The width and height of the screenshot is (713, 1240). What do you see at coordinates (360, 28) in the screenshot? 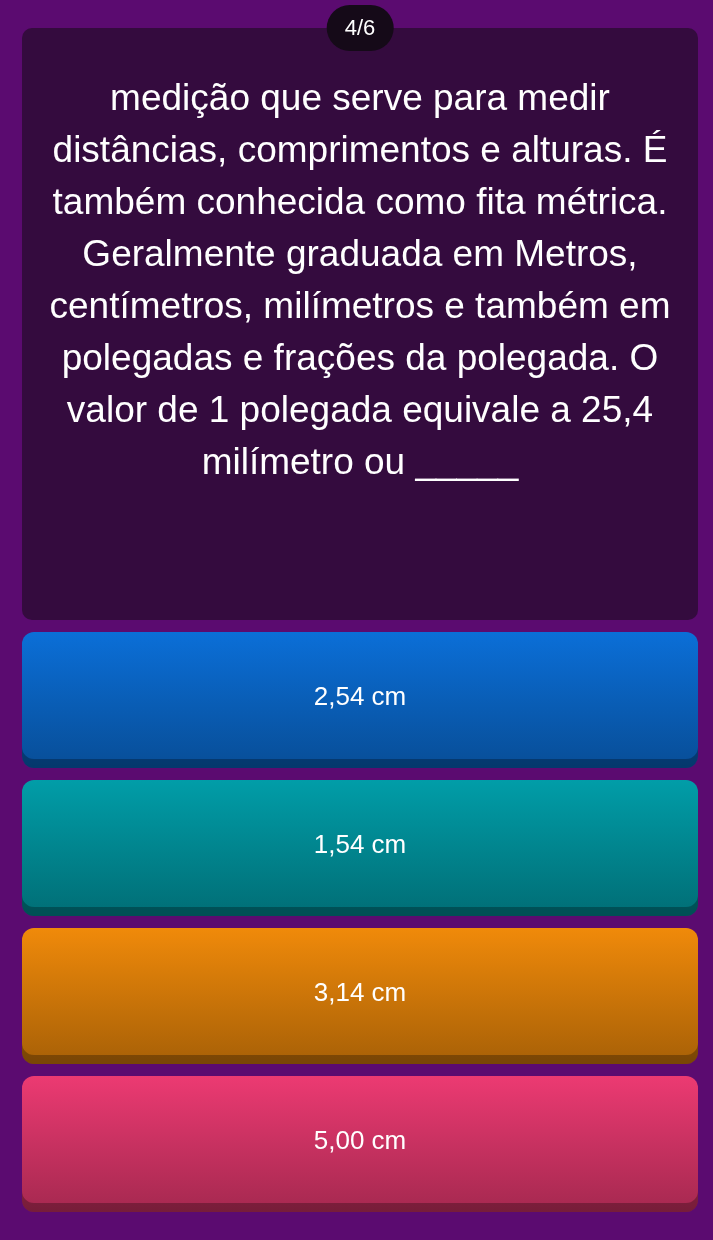
I see `question-counter: 4/6` at bounding box center [360, 28].